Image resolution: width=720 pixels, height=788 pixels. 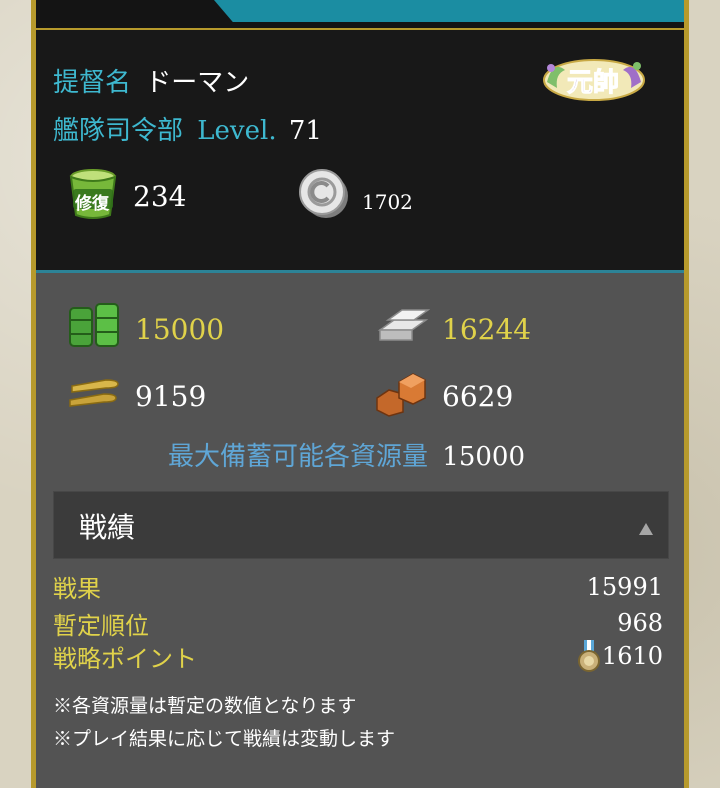 I want to click on battle-result-label: 戦果, so click(x=77, y=589).